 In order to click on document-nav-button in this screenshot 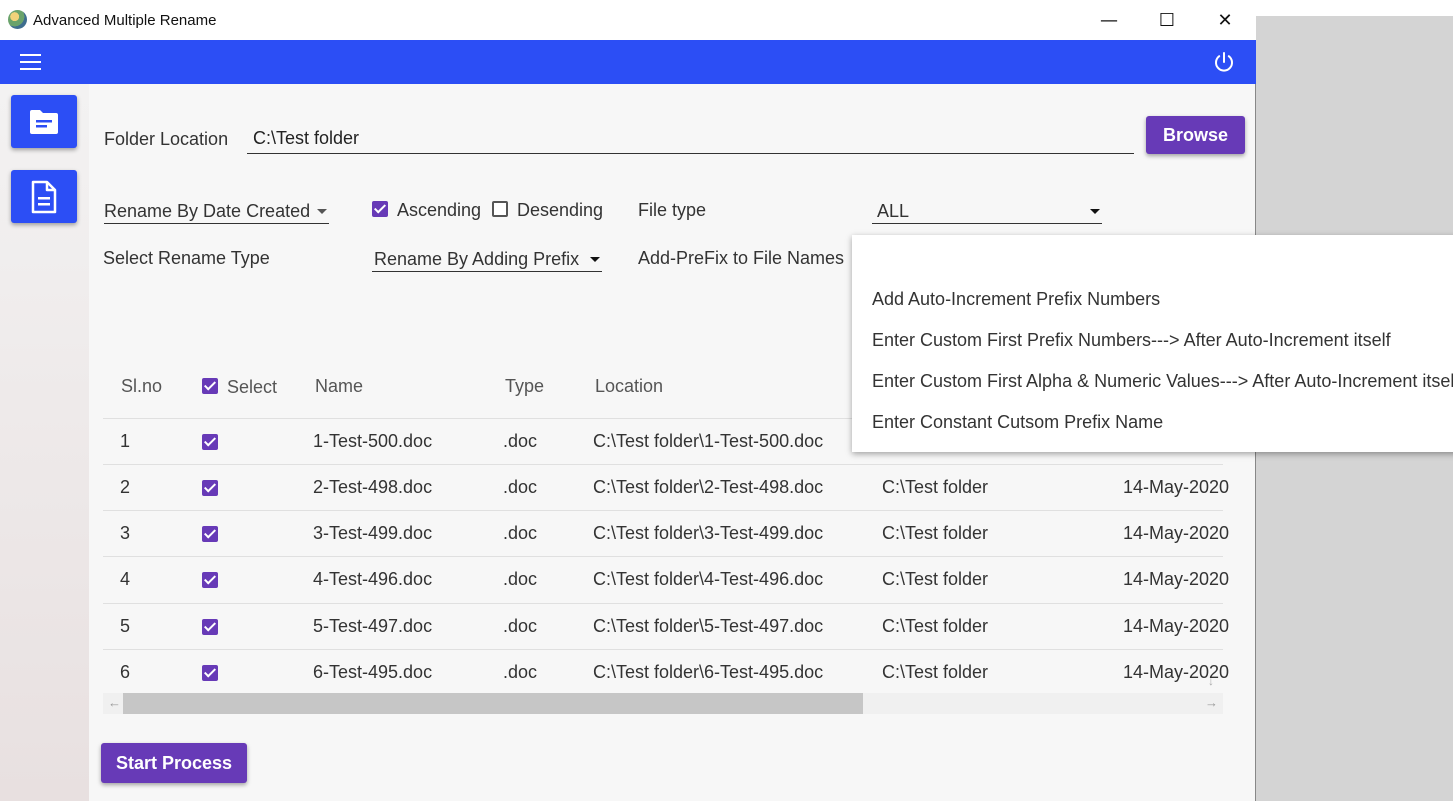, I will do `click(44, 196)`.